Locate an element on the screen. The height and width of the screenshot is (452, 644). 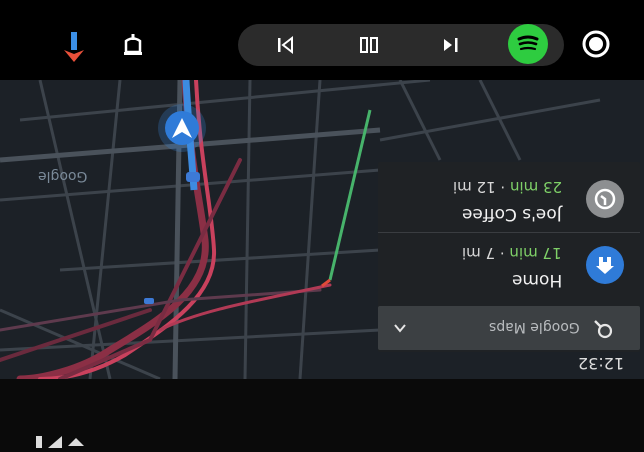
google-watermark: Google is located at coordinates (63, 176).